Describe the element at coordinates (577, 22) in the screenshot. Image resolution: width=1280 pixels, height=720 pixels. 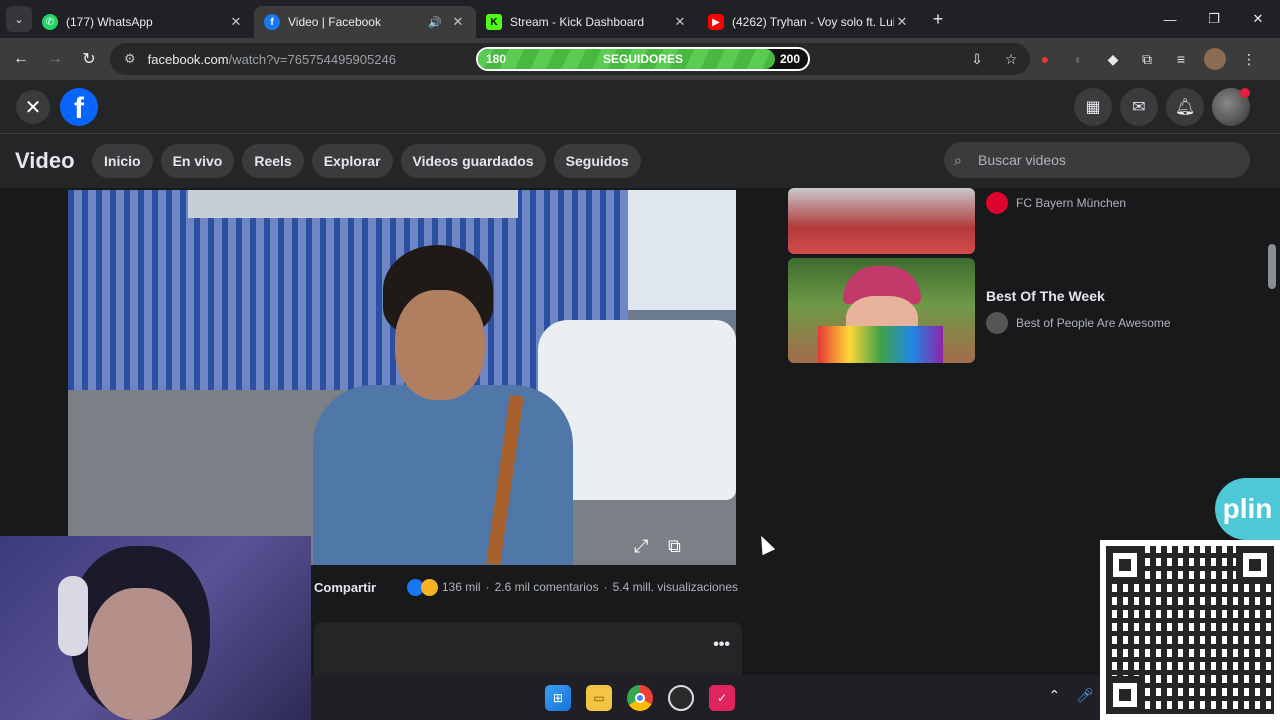
I see `tab-title: Stream - Kick Dashboard` at that location.